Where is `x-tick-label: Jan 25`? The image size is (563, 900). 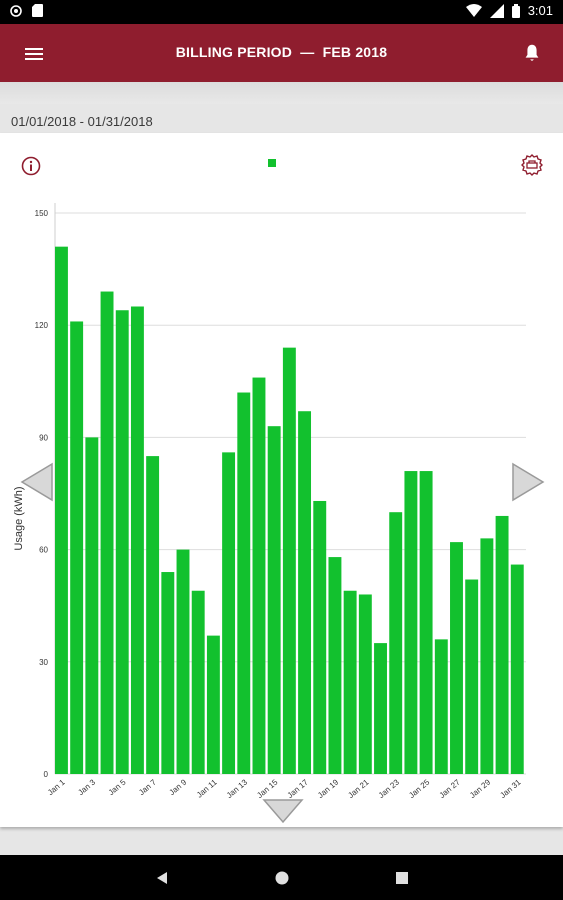 x-tick-label: Jan 25 is located at coordinates (419, 788).